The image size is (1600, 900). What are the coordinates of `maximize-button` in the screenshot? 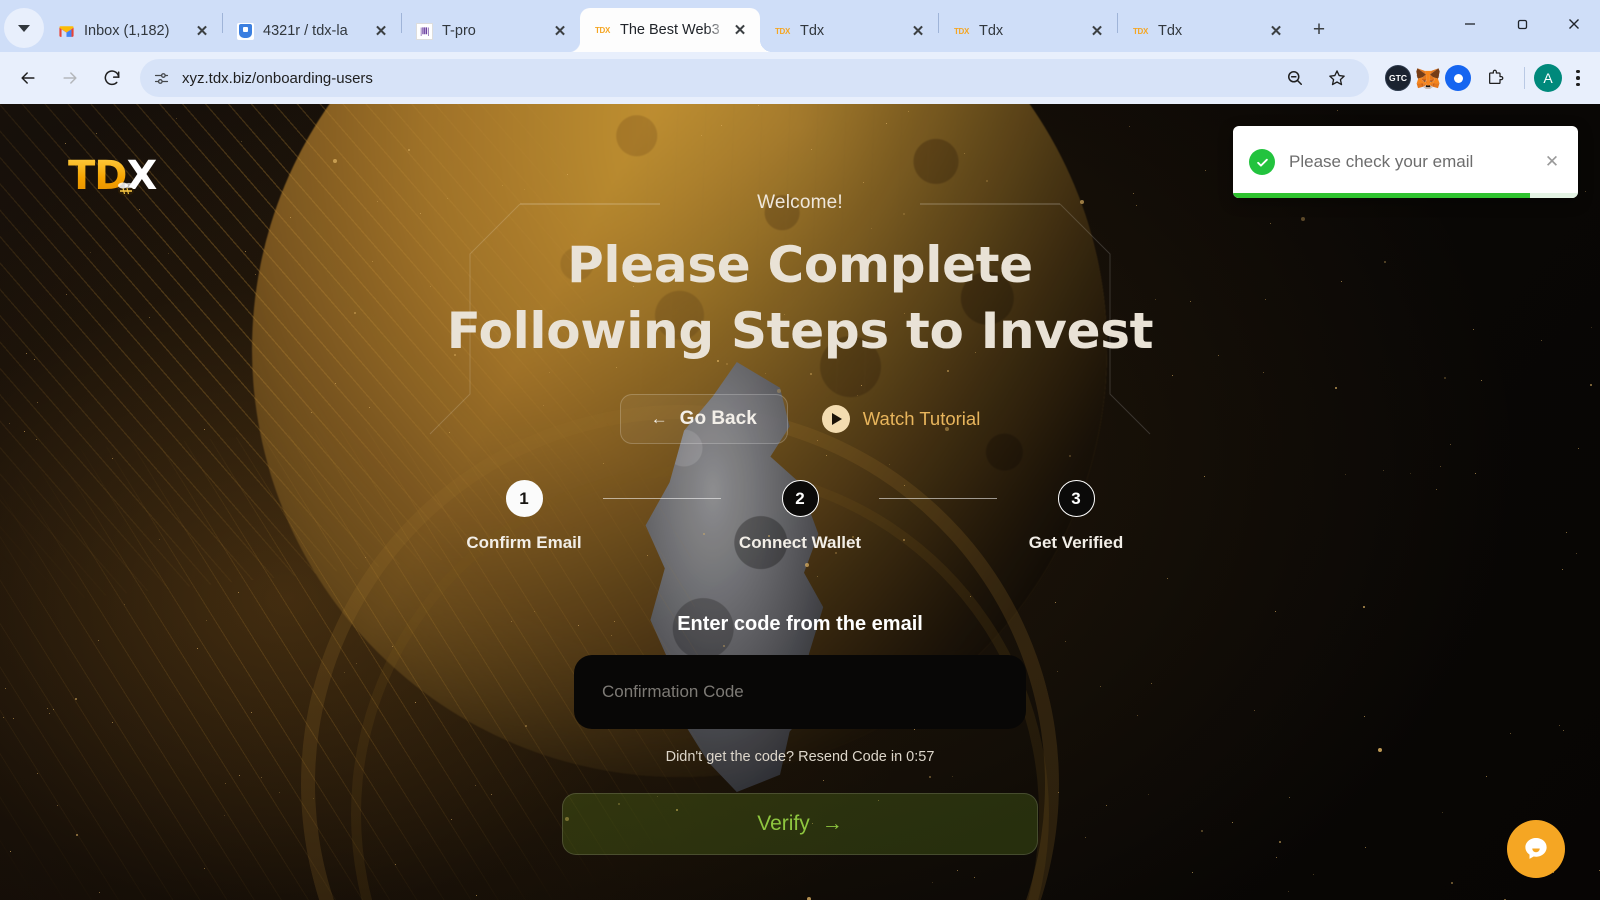 It's located at (1522, 24).